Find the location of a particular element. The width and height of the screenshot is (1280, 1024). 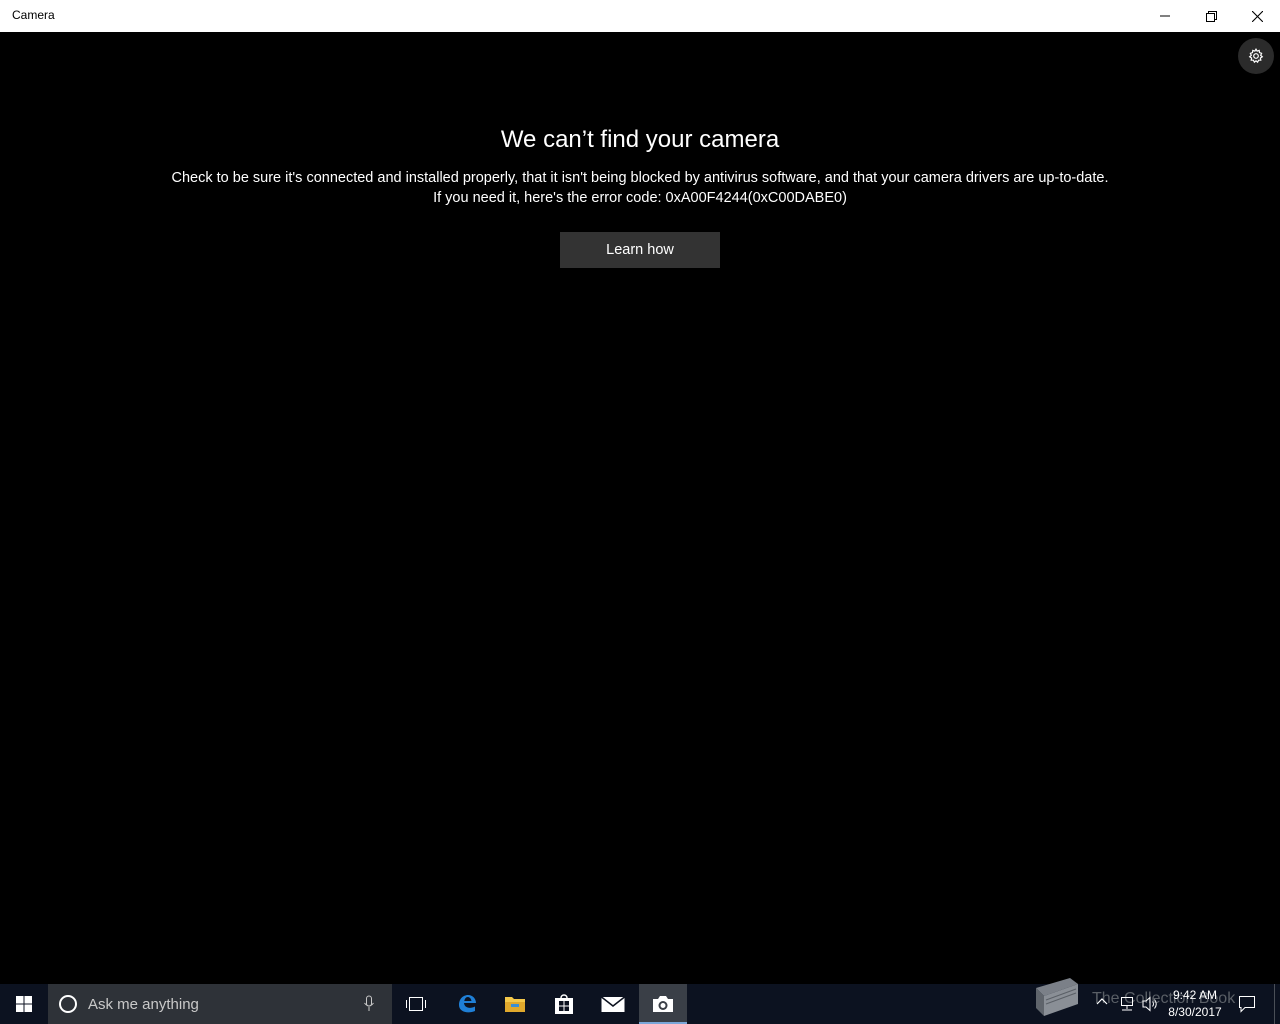

learn-how-button: Learn how is located at coordinates (640, 250).